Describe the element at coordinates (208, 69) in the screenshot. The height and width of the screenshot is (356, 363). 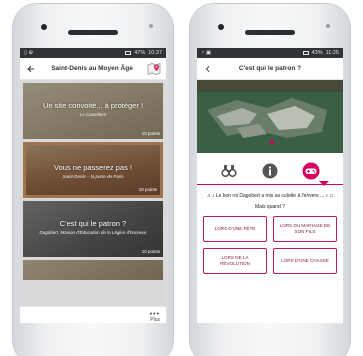
I see `back-chevron-icon` at that location.